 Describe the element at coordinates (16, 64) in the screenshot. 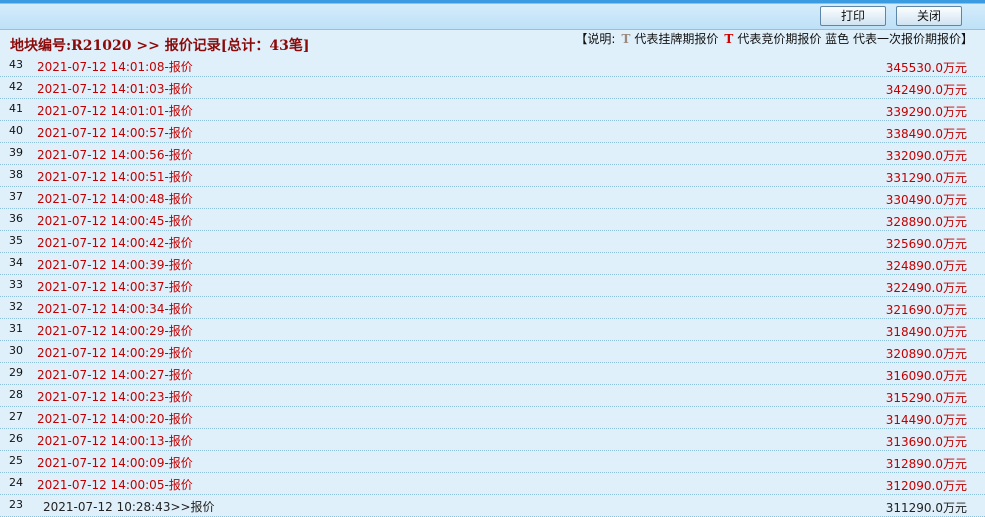

I see `bid-number: 43` at that location.